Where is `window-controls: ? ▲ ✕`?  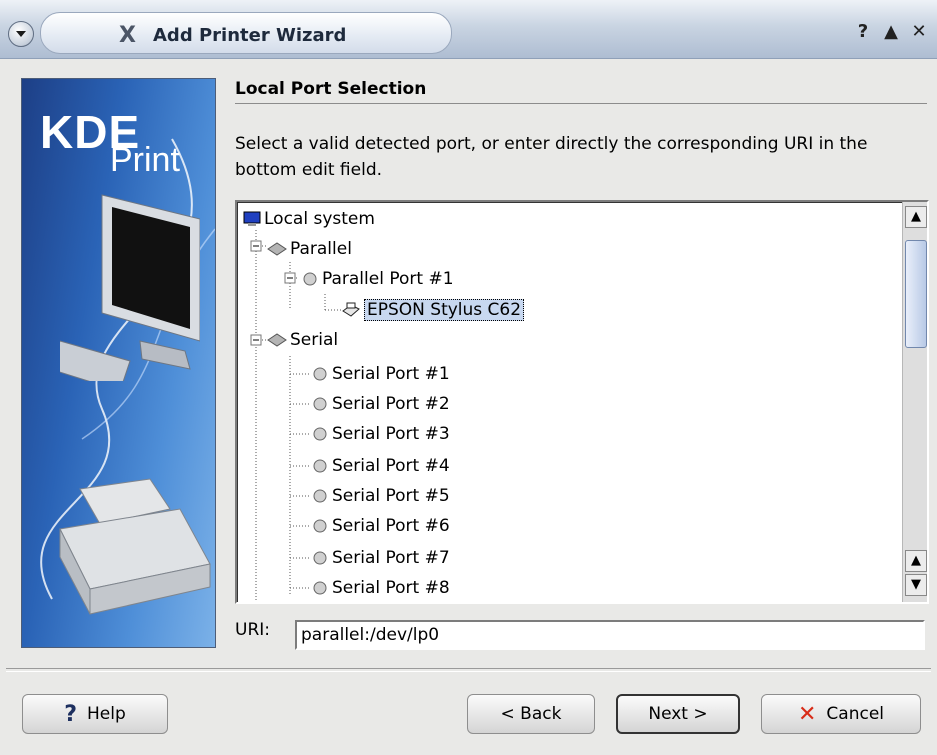 window-controls: ? ▲ ✕ is located at coordinates (891, 32).